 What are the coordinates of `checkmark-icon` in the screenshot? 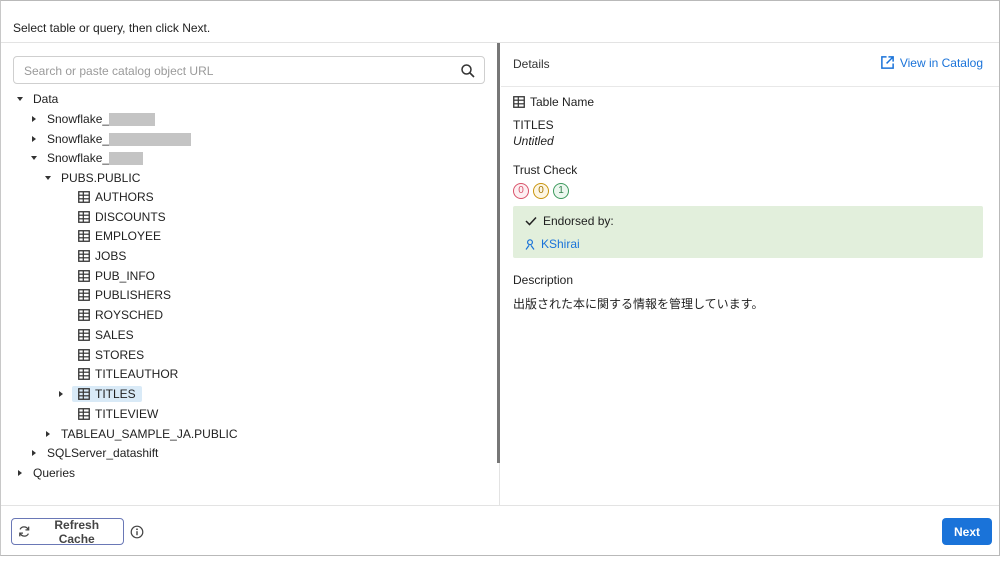 It's located at (531, 221).